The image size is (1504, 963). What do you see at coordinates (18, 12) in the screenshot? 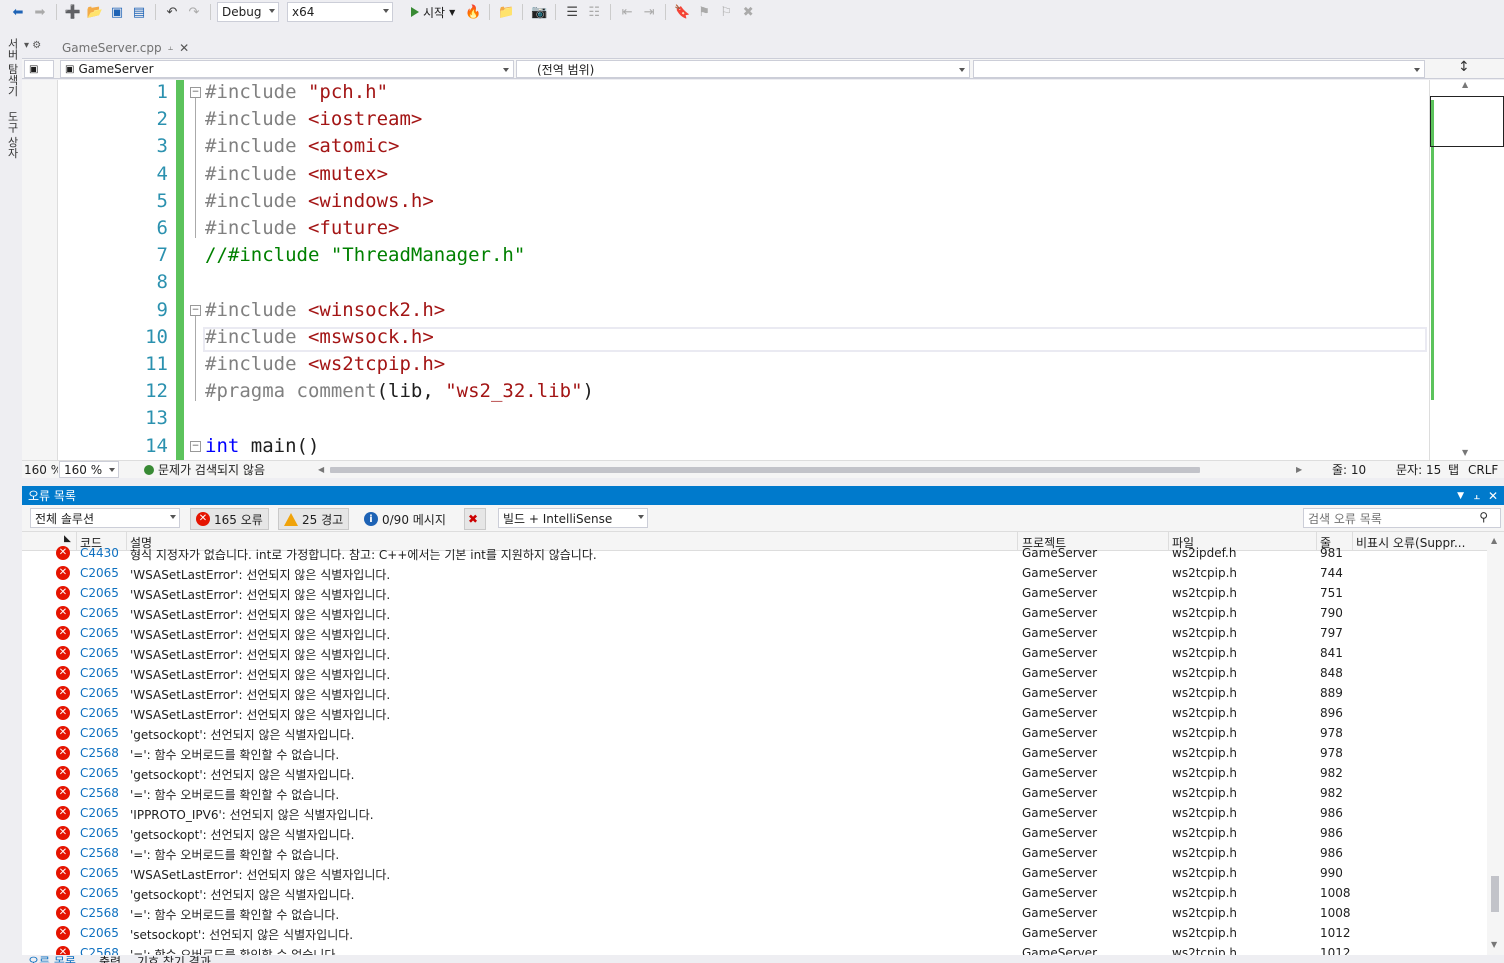
I see `back-icon: ⬅` at bounding box center [18, 12].